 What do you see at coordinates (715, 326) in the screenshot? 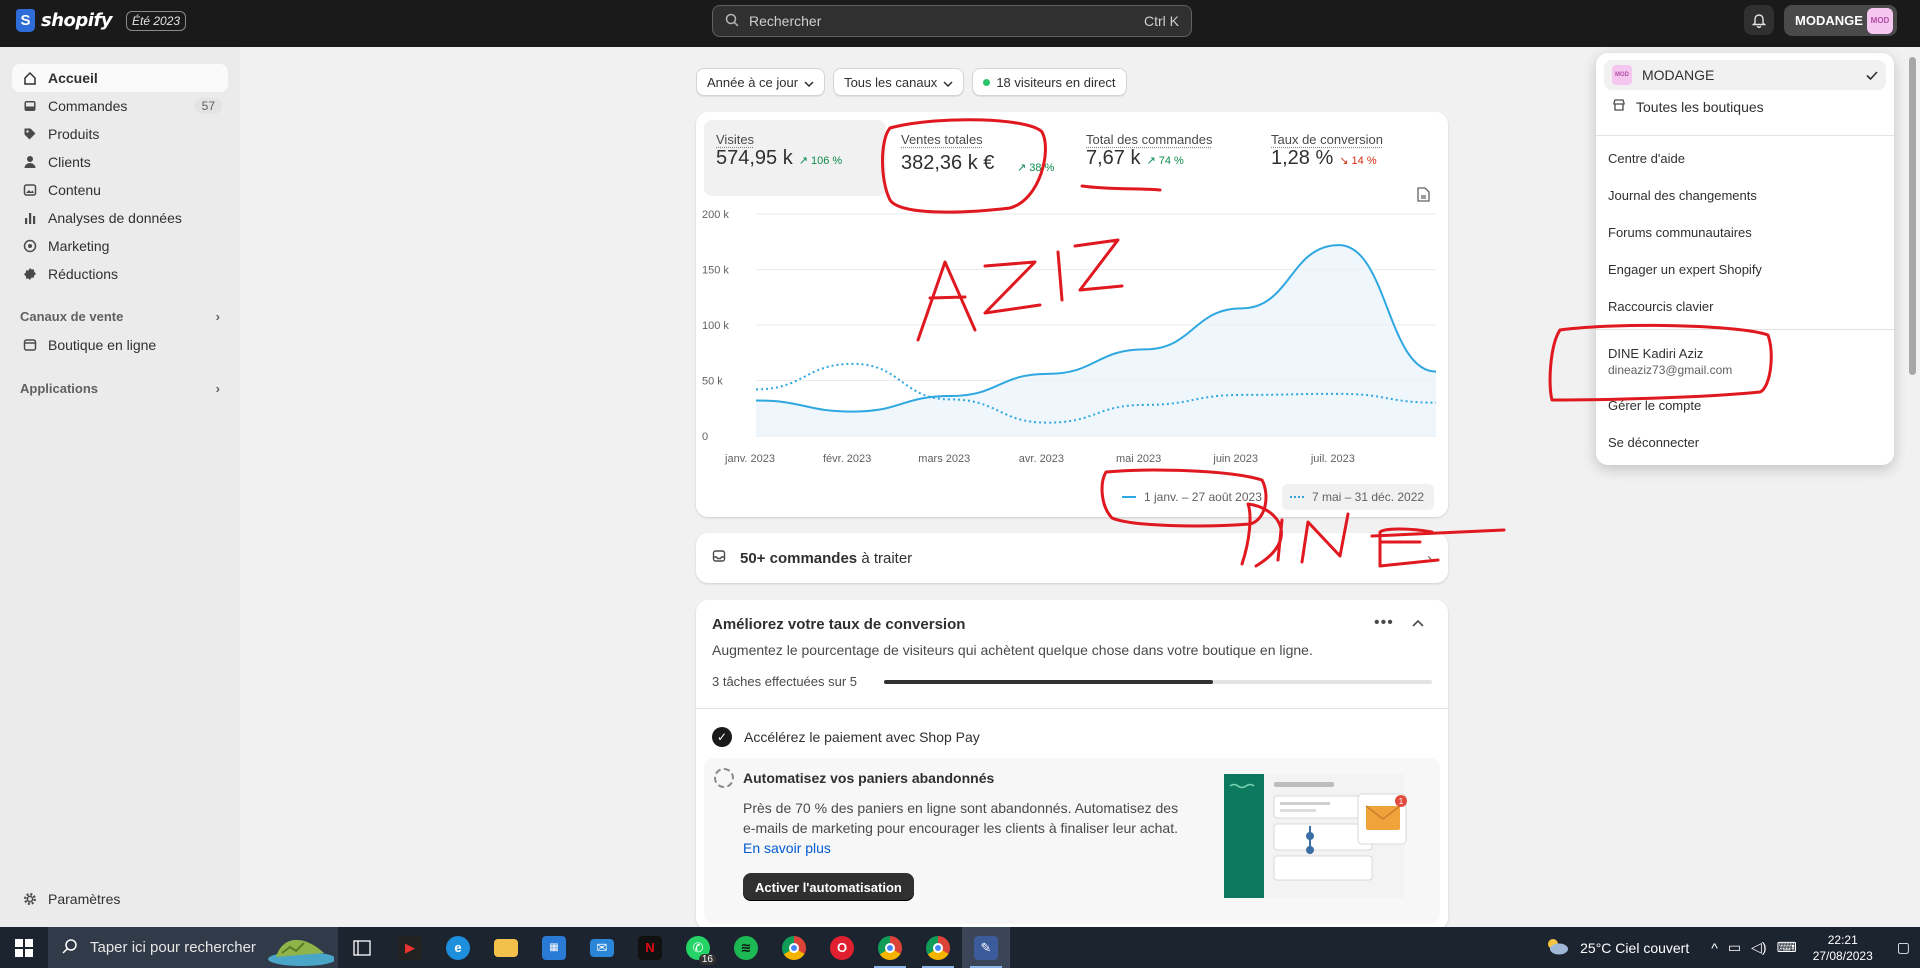
I see `y-tick-label: 100 k` at bounding box center [715, 326].